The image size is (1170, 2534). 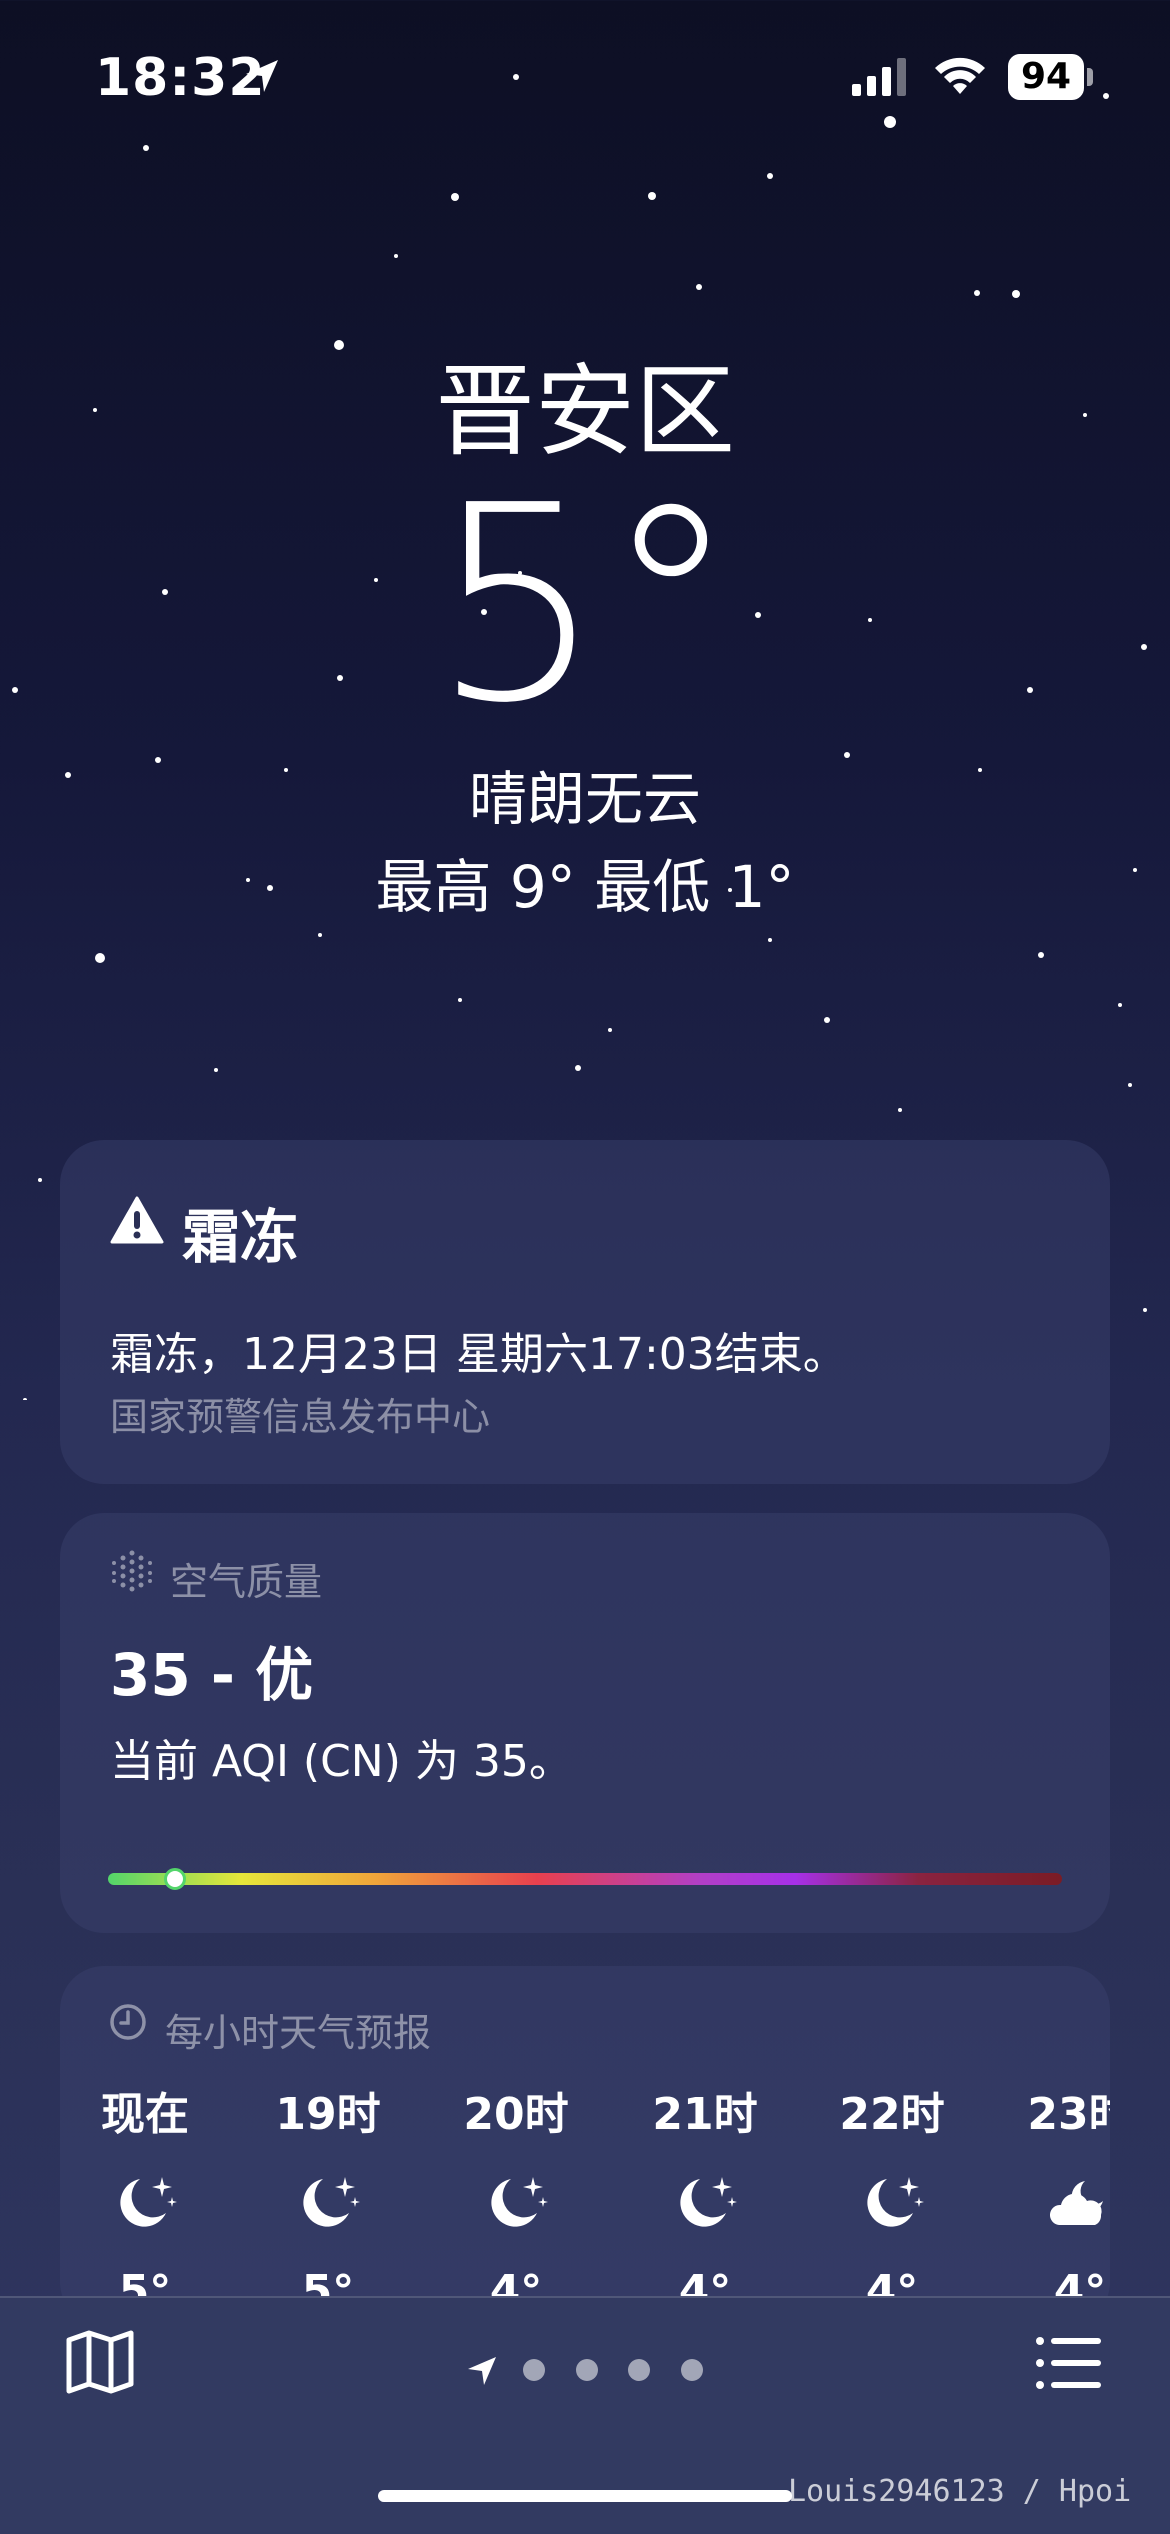 I want to click on clock-icon, so click(x=128, y=2022).